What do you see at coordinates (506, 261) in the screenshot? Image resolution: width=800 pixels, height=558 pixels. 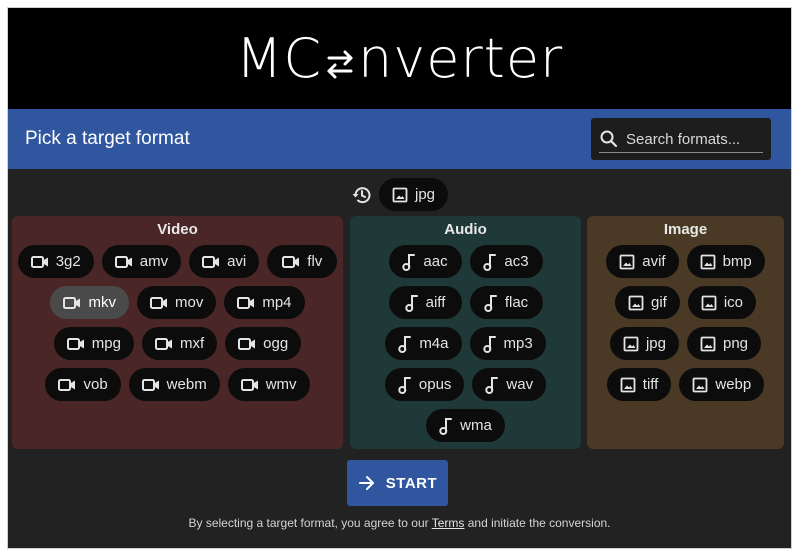 I see `audio-format-ac3: ac3` at bounding box center [506, 261].